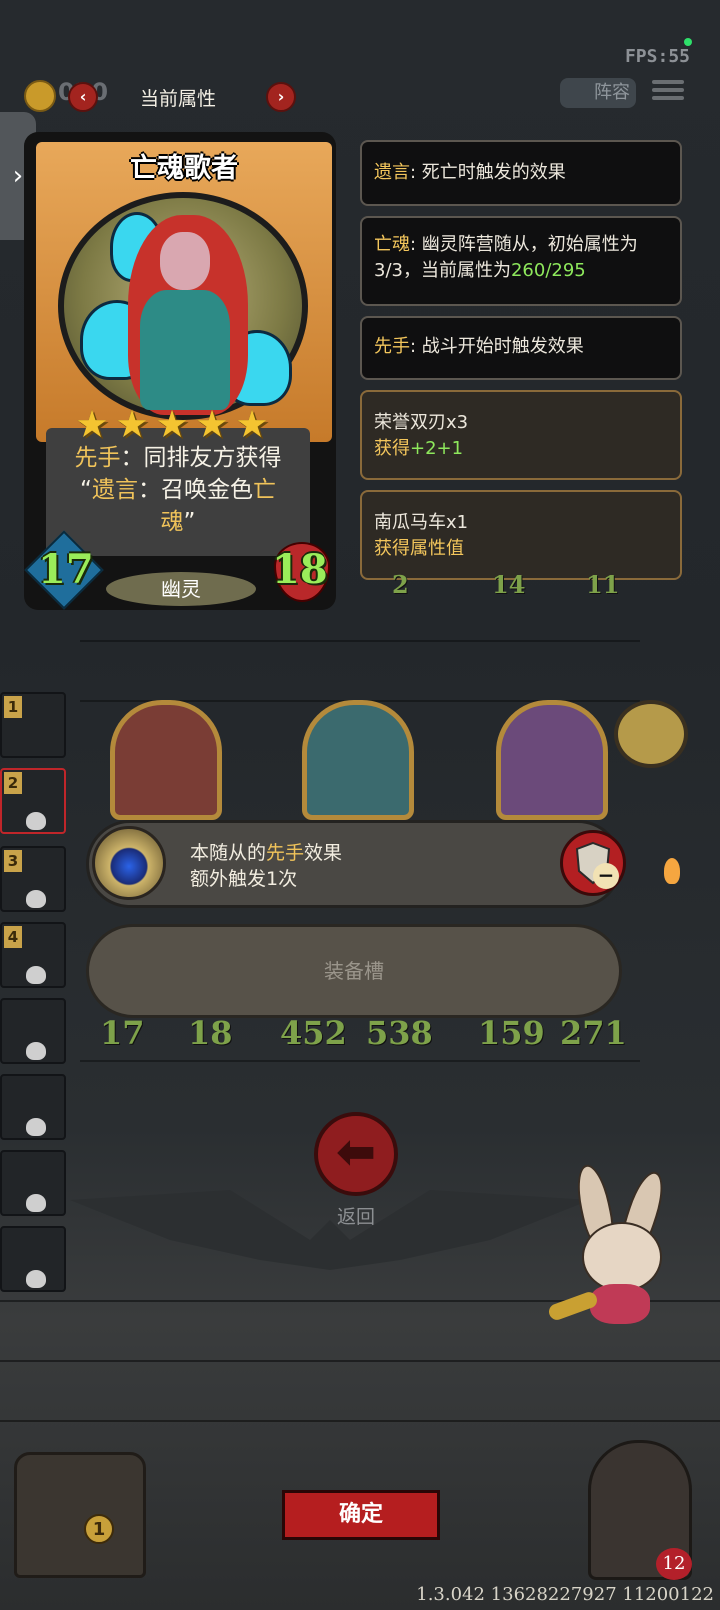 The image size is (720, 1610). I want to click on card-name: 亡魂歌者, so click(184, 168).